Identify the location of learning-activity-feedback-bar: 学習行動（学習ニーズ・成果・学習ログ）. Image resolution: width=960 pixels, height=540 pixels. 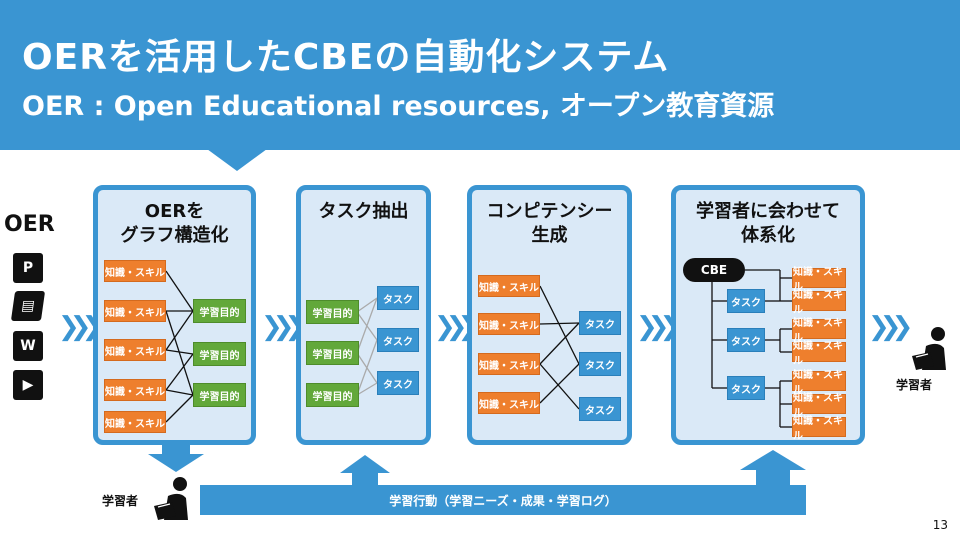
(503, 500).